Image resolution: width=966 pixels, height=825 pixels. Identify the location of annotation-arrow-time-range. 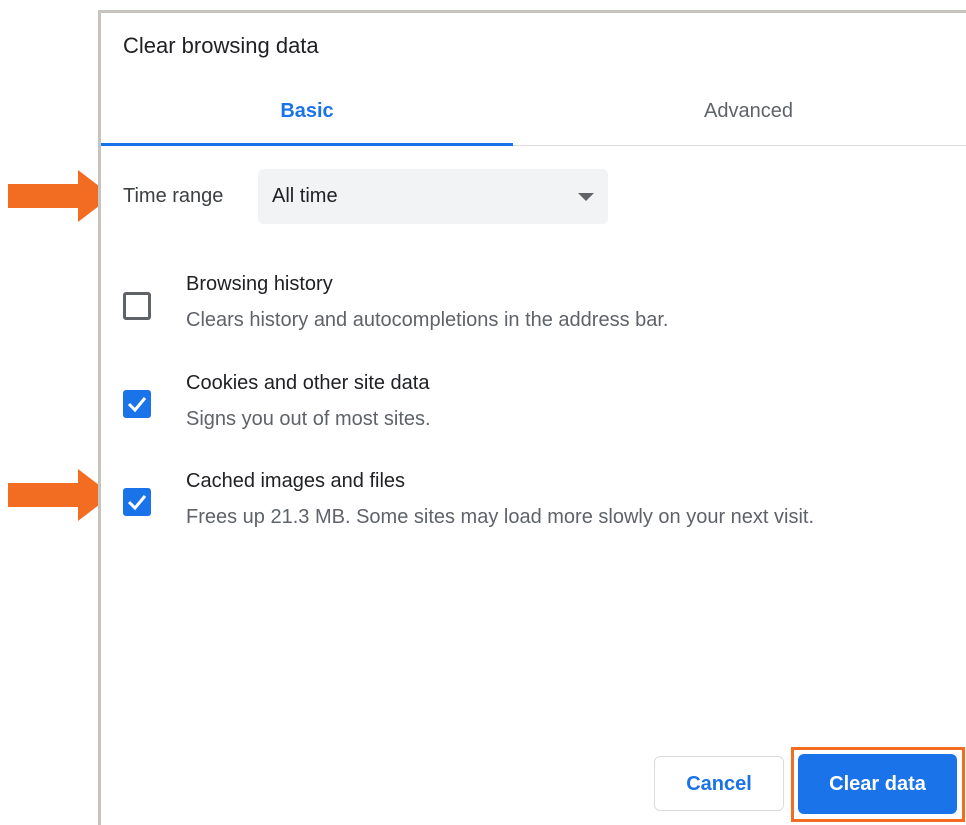
(60, 196).